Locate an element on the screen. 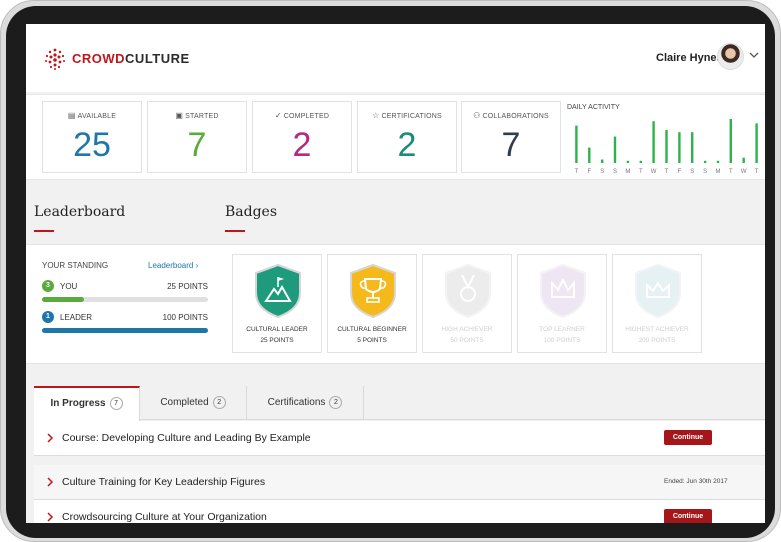 This screenshot has height=542, width=781. badge-top-learner: TOP LEARNER 100 POINTS is located at coordinates (562, 303).